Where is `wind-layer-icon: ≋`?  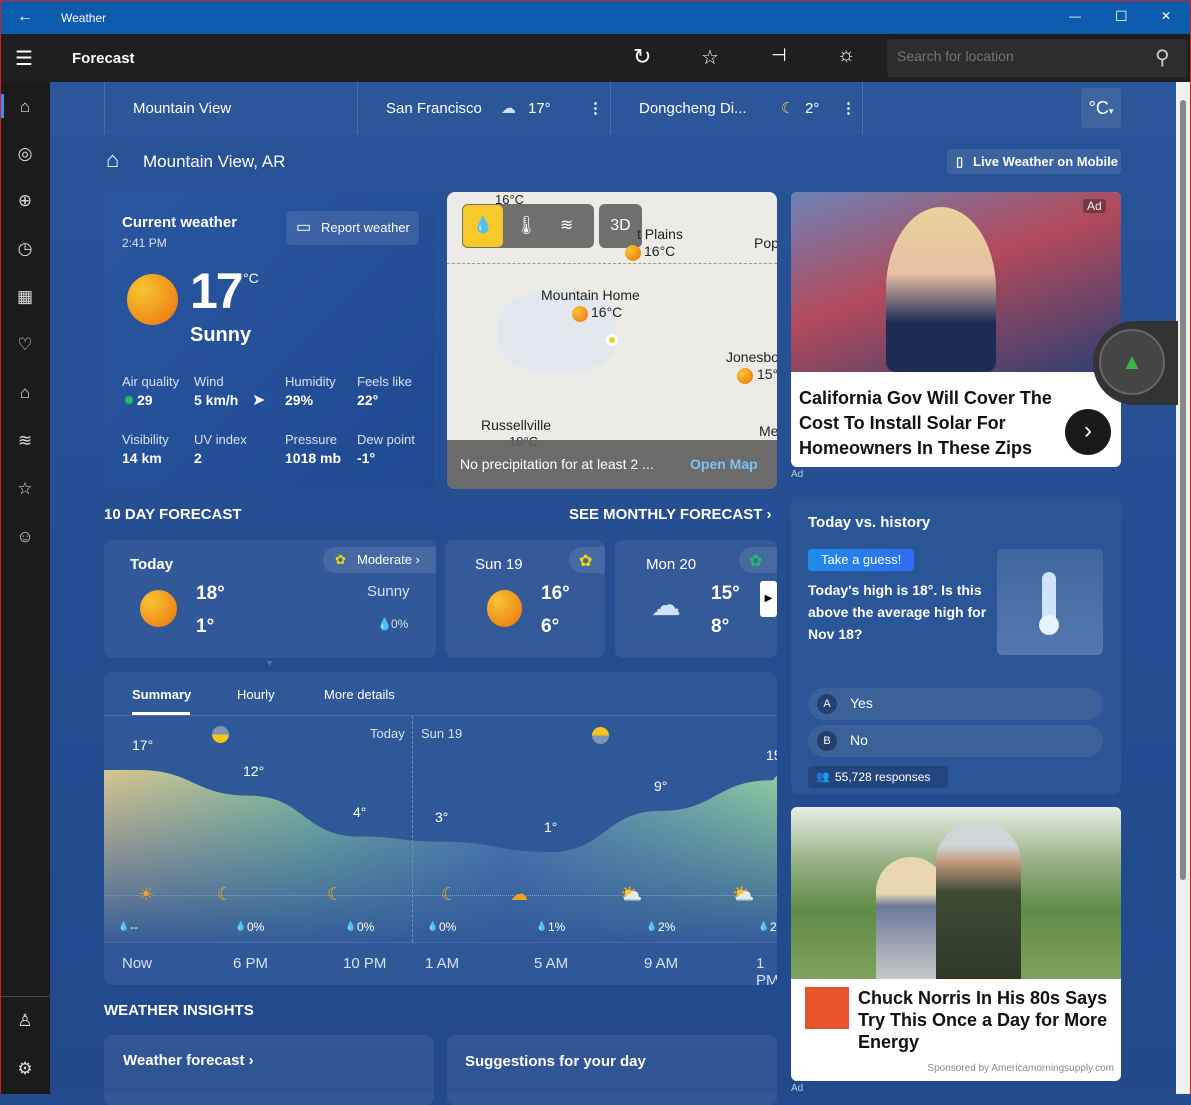
wind-layer-icon: ≋ is located at coordinates (566, 225).